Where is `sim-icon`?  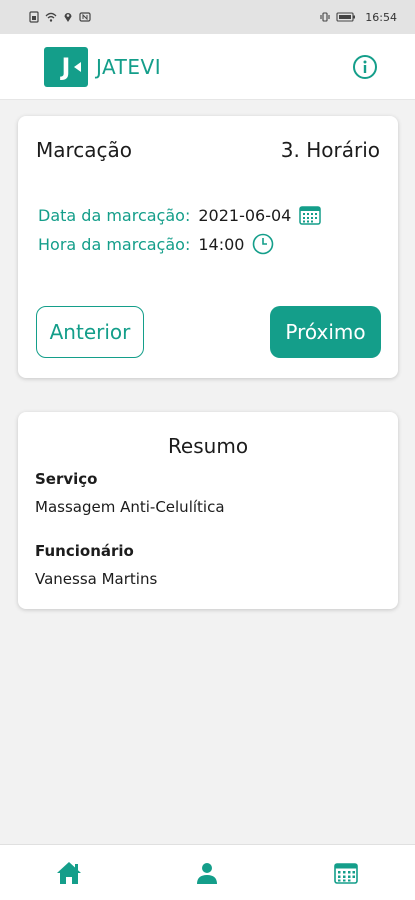
sim-icon is located at coordinates (34, 17).